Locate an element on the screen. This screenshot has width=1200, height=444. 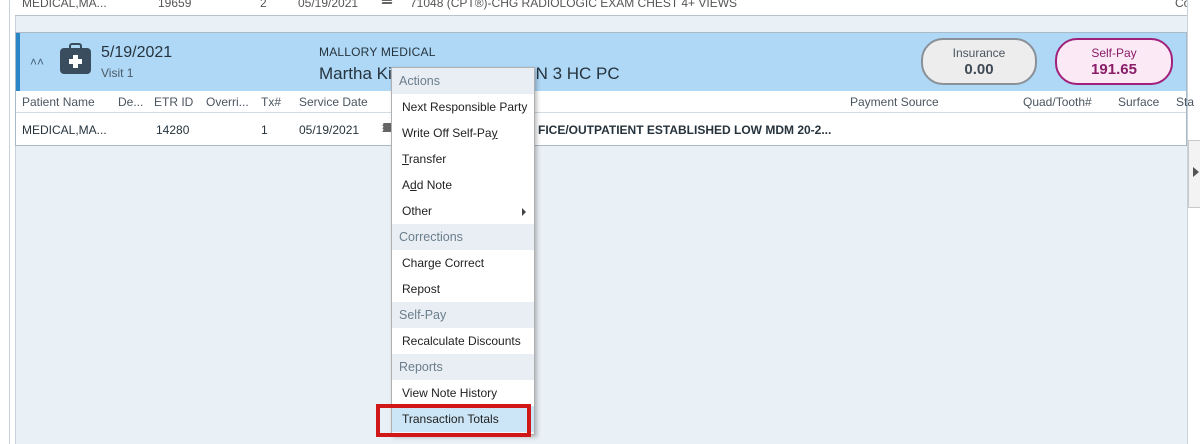
col-tx: Tx# is located at coordinates (271, 102).